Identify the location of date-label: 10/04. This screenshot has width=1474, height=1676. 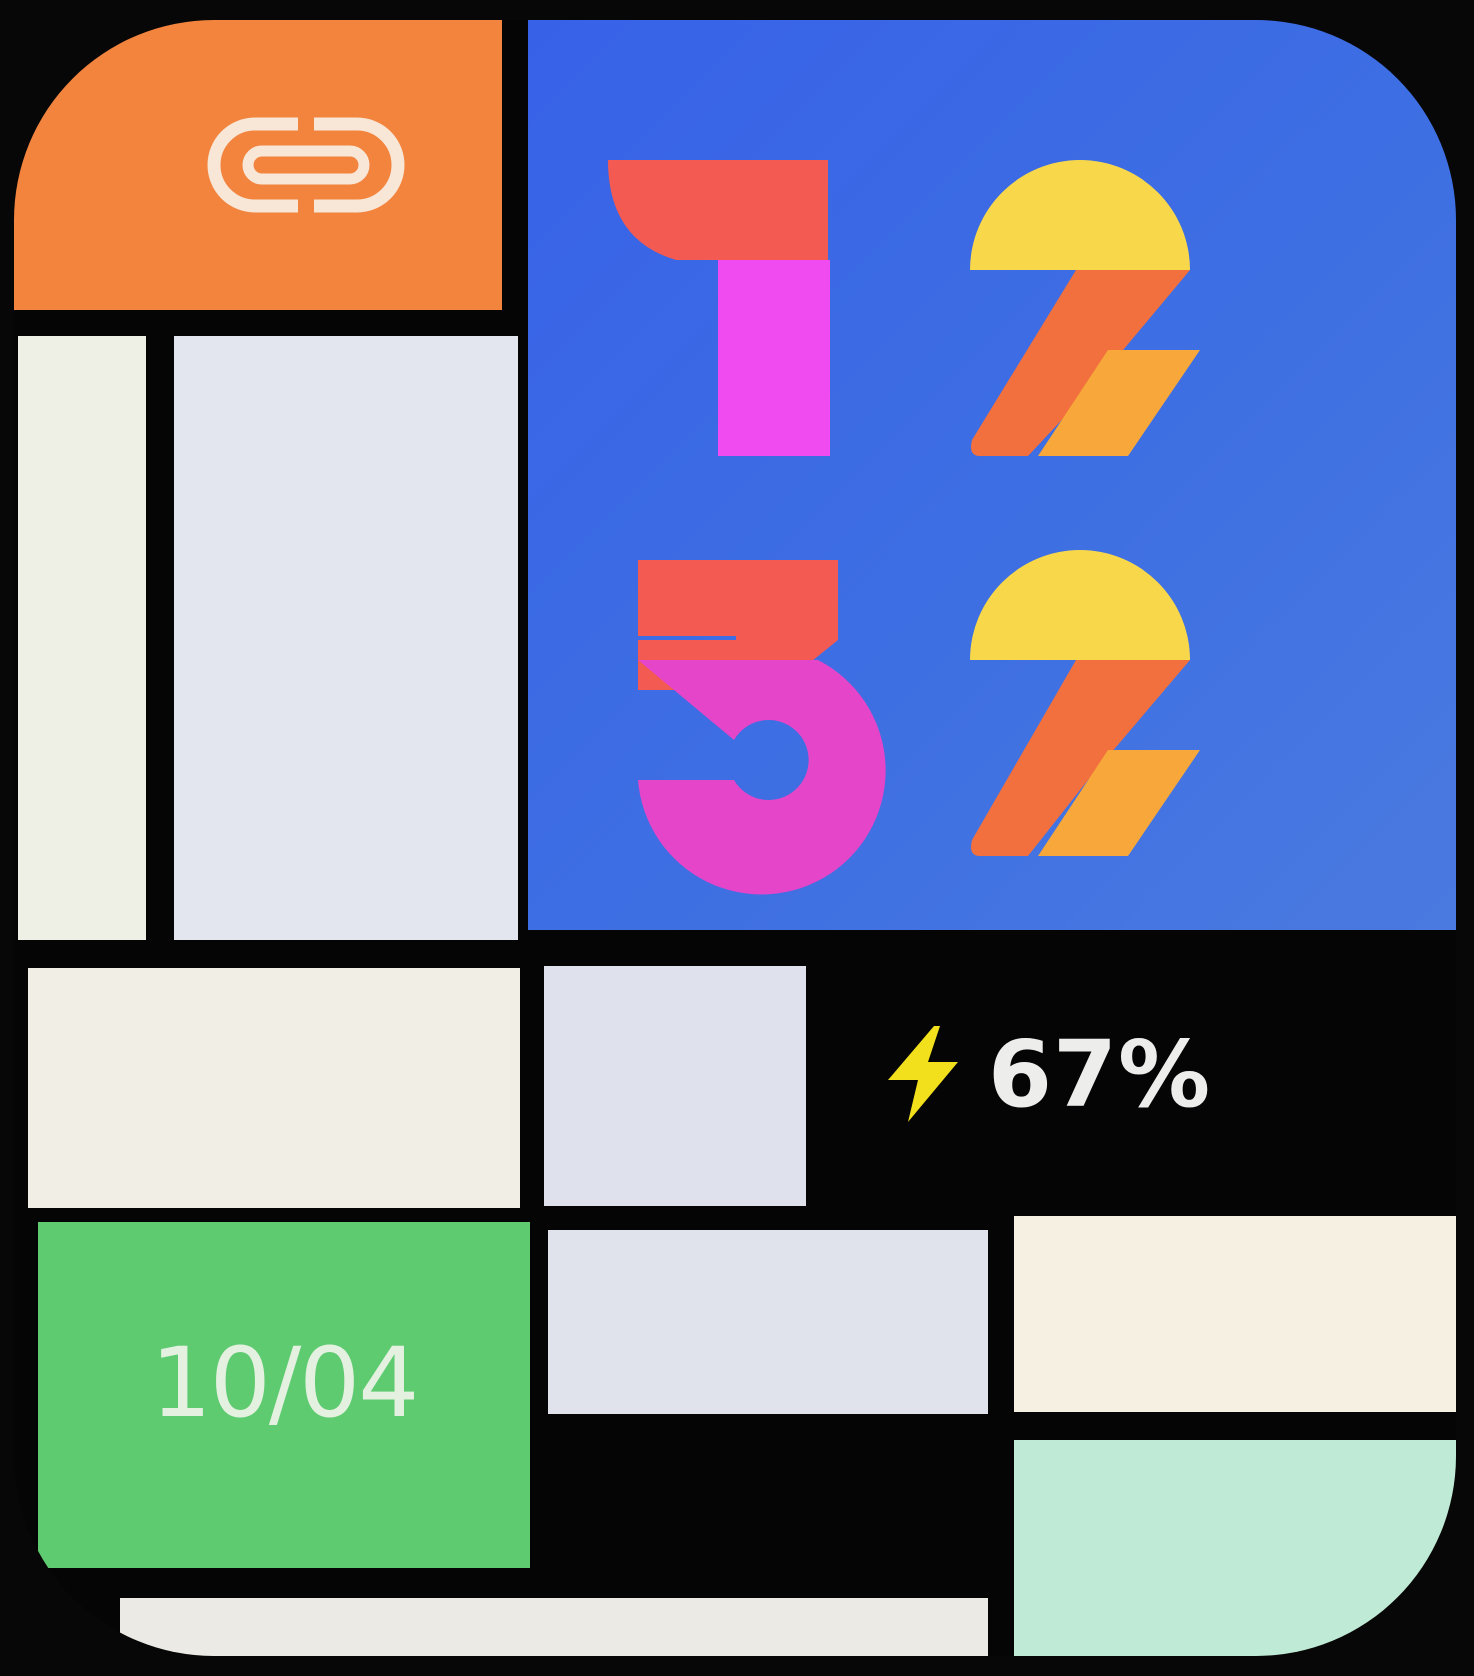
(285, 1383).